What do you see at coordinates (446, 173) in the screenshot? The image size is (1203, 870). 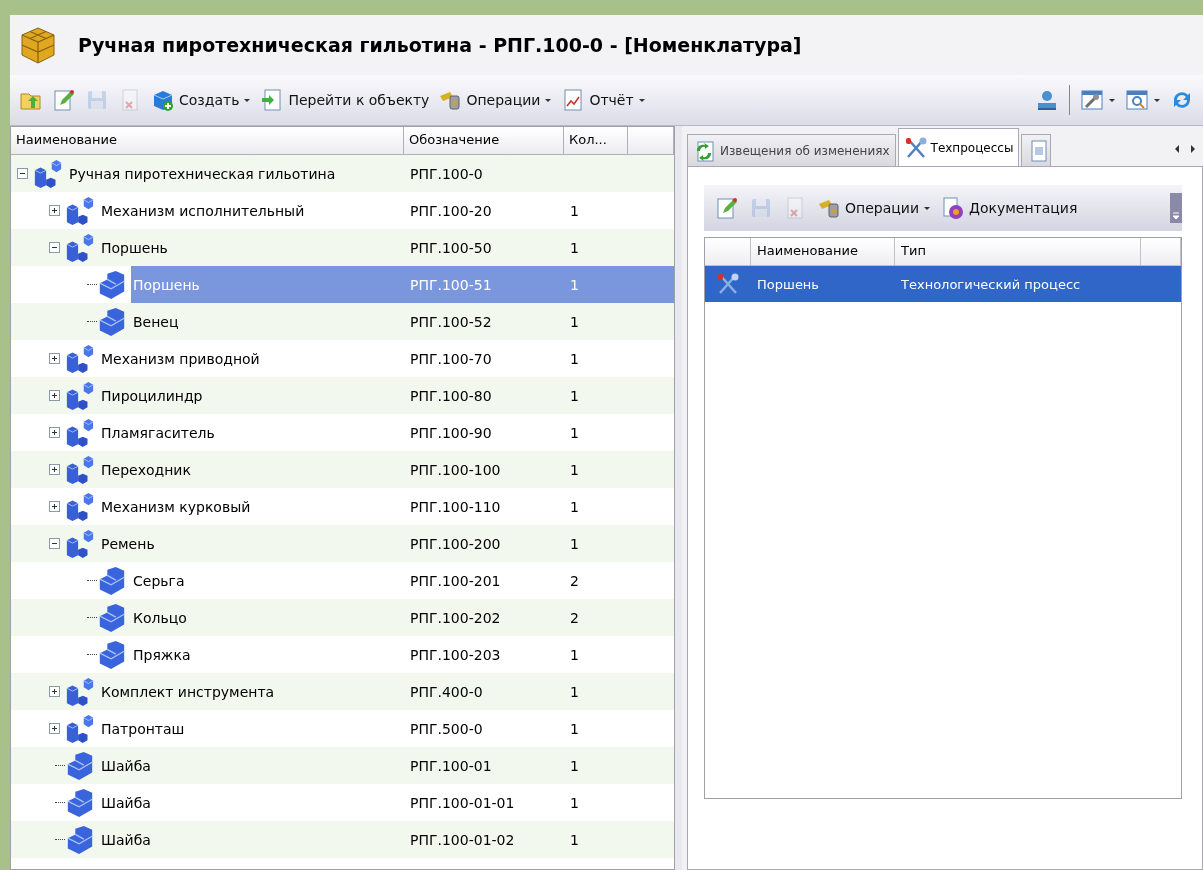 I see `table-cell: РПГ.100-0` at bounding box center [446, 173].